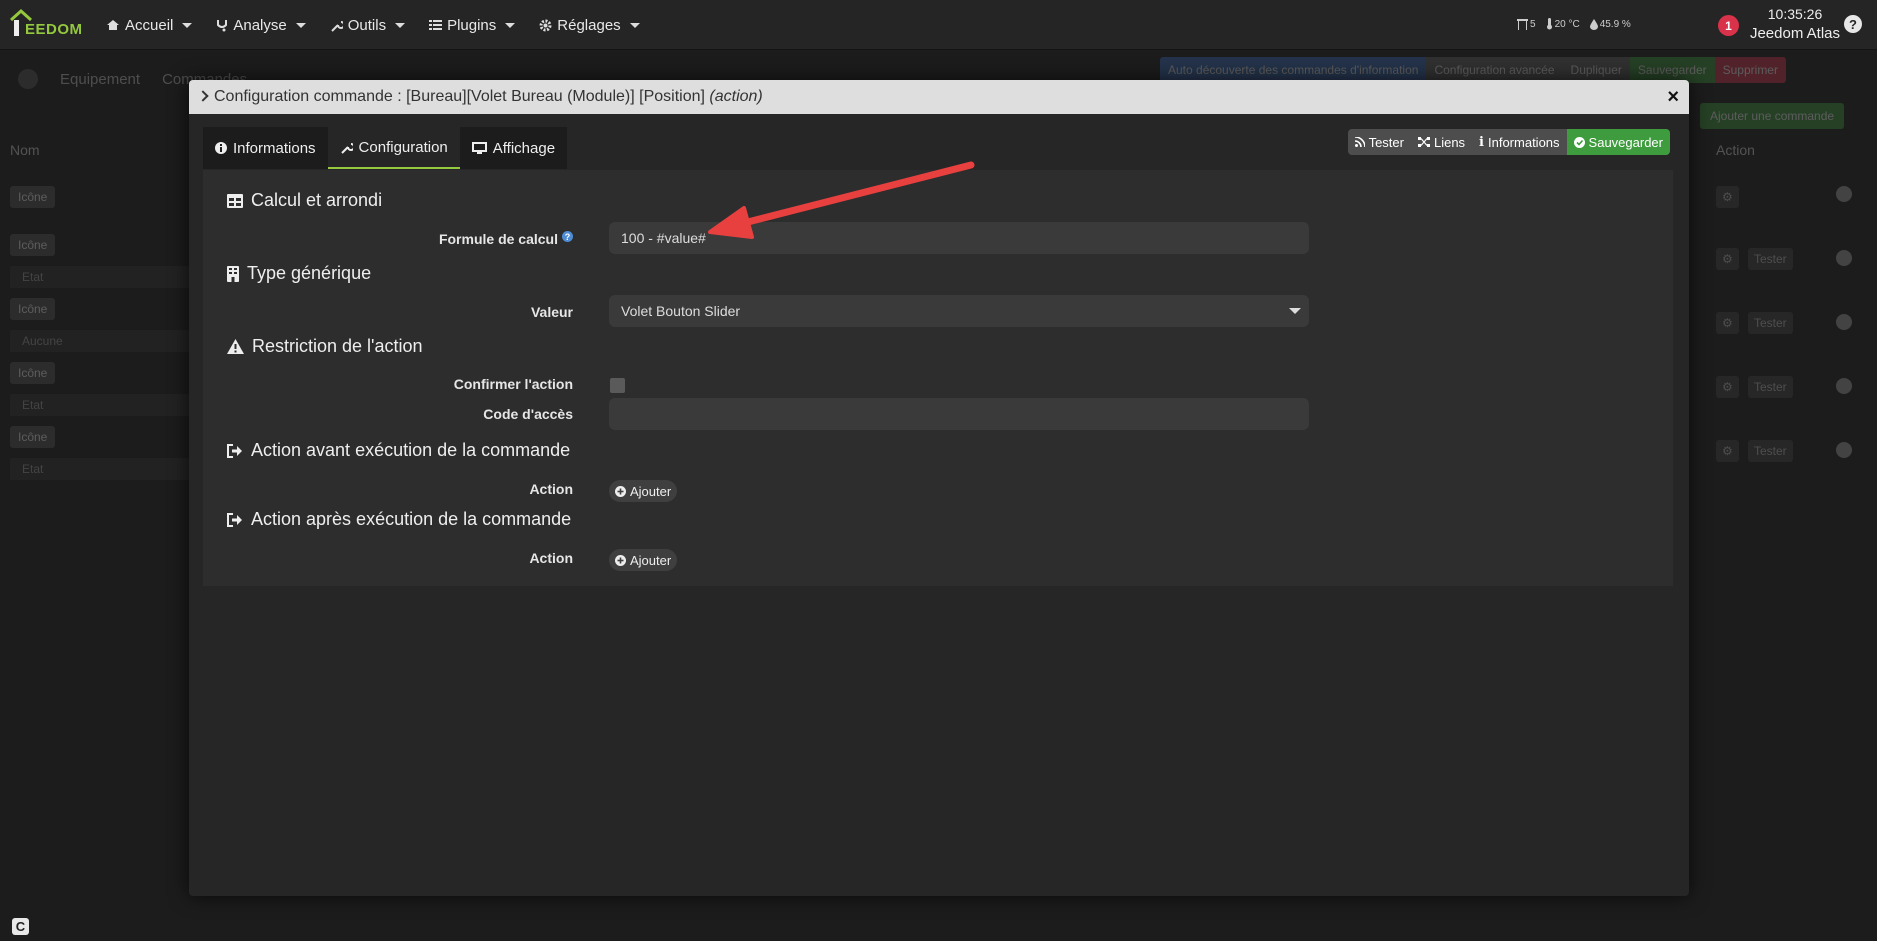  Describe the element at coordinates (651, 560) in the screenshot. I see `add-after-action-label: Ajouter` at that location.